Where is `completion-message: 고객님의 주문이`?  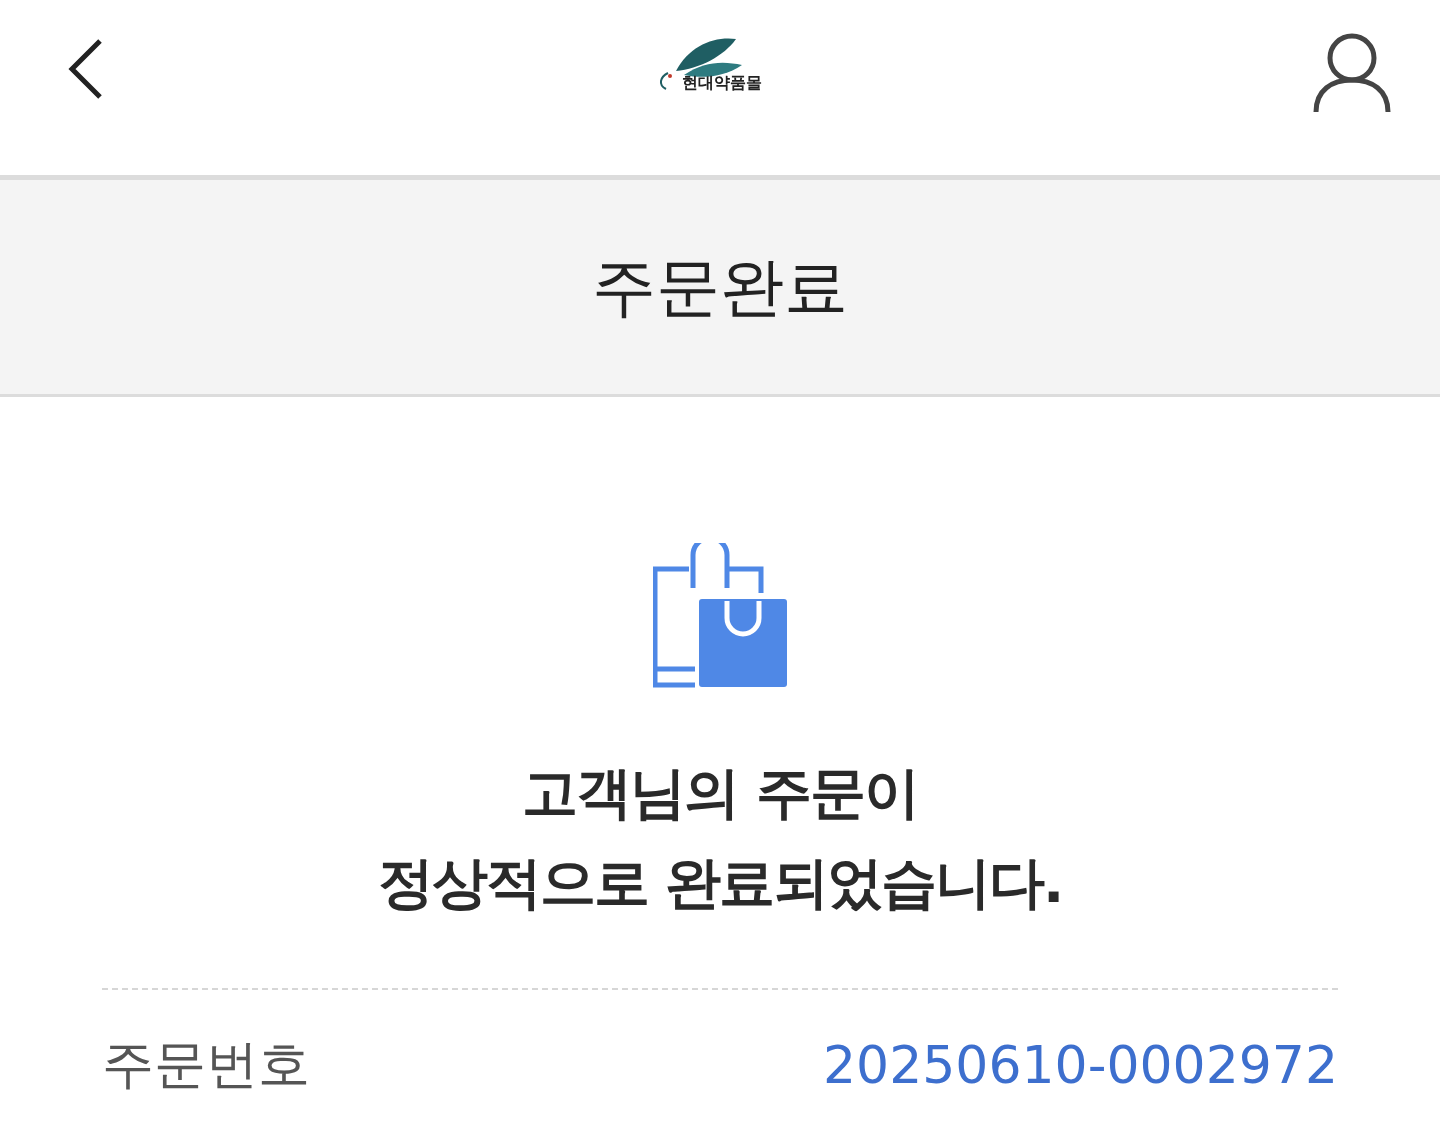 completion-message: 고객님의 주문이 is located at coordinates (720, 793).